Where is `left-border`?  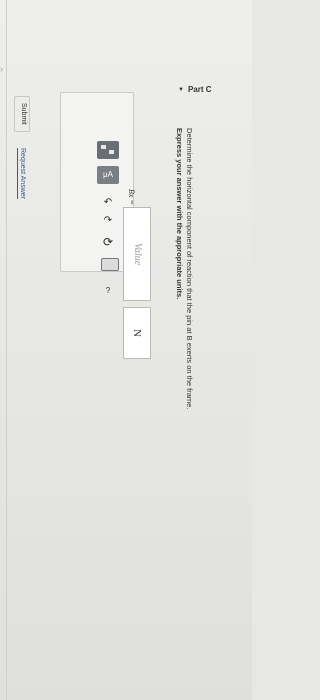 left-border is located at coordinates (6, 350).